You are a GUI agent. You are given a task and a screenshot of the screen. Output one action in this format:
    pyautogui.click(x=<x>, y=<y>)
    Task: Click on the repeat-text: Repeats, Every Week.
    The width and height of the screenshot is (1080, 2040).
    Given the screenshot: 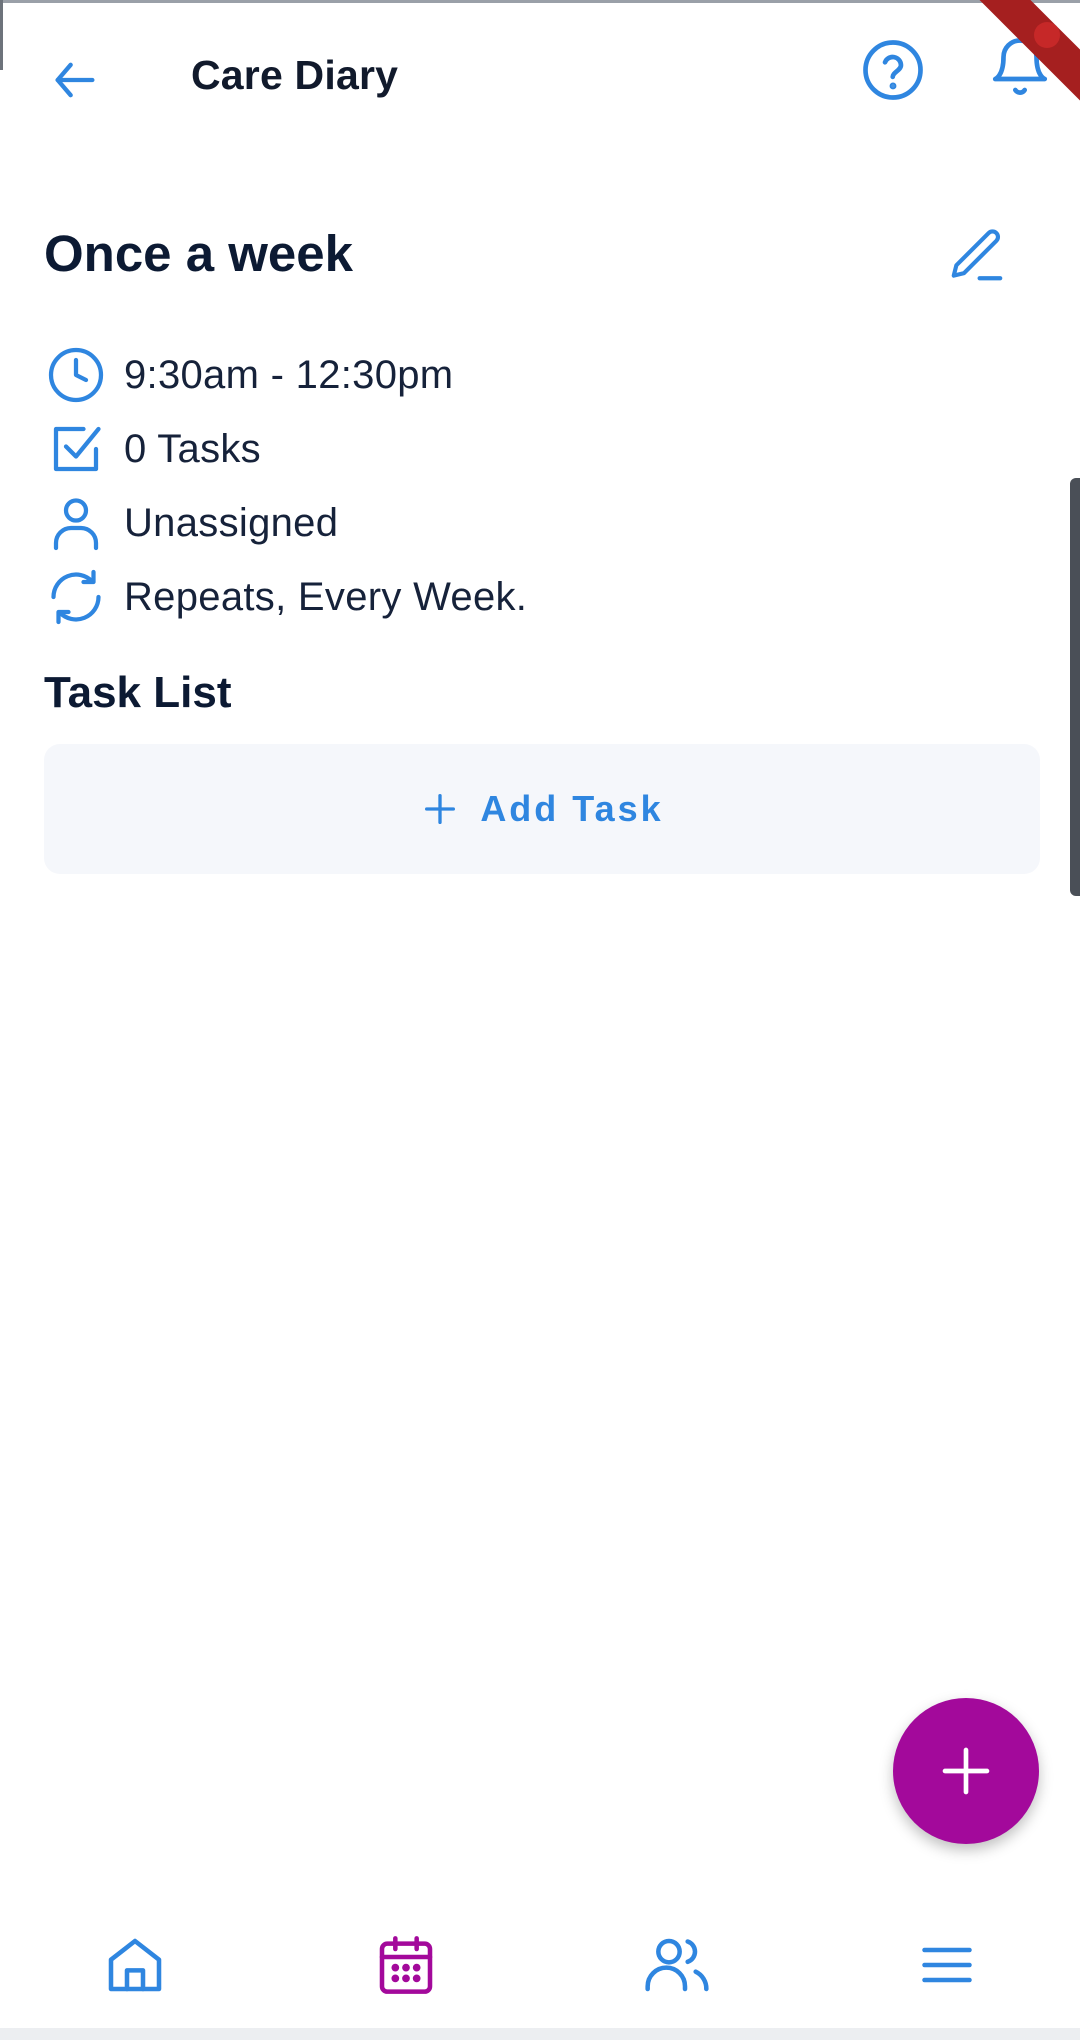 What is the action you would take?
    pyautogui.click(x=326, y=596)
    